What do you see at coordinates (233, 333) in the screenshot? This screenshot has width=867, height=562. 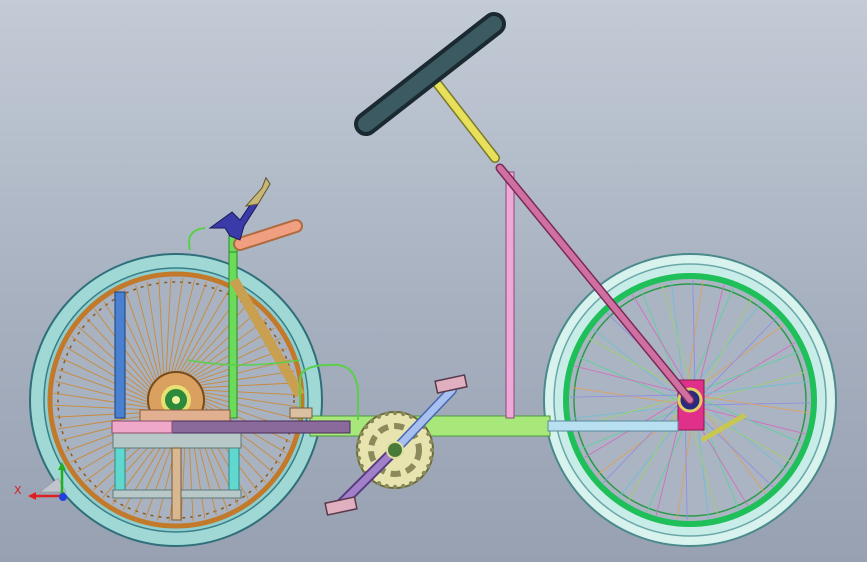 I see `rear-frame-right-upright` at bounding box center [233, 333].